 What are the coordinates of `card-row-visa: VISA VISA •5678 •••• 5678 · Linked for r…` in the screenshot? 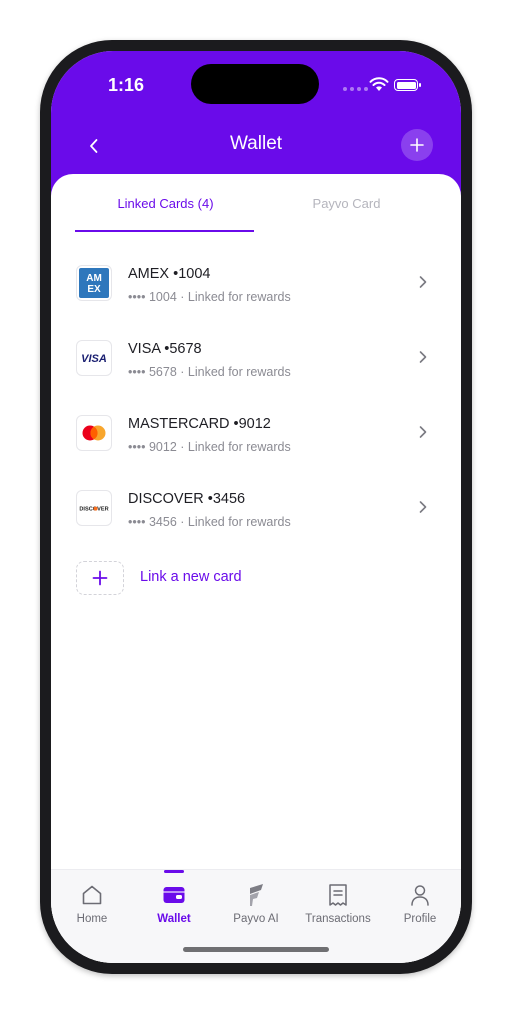 It's located at (256, 365).